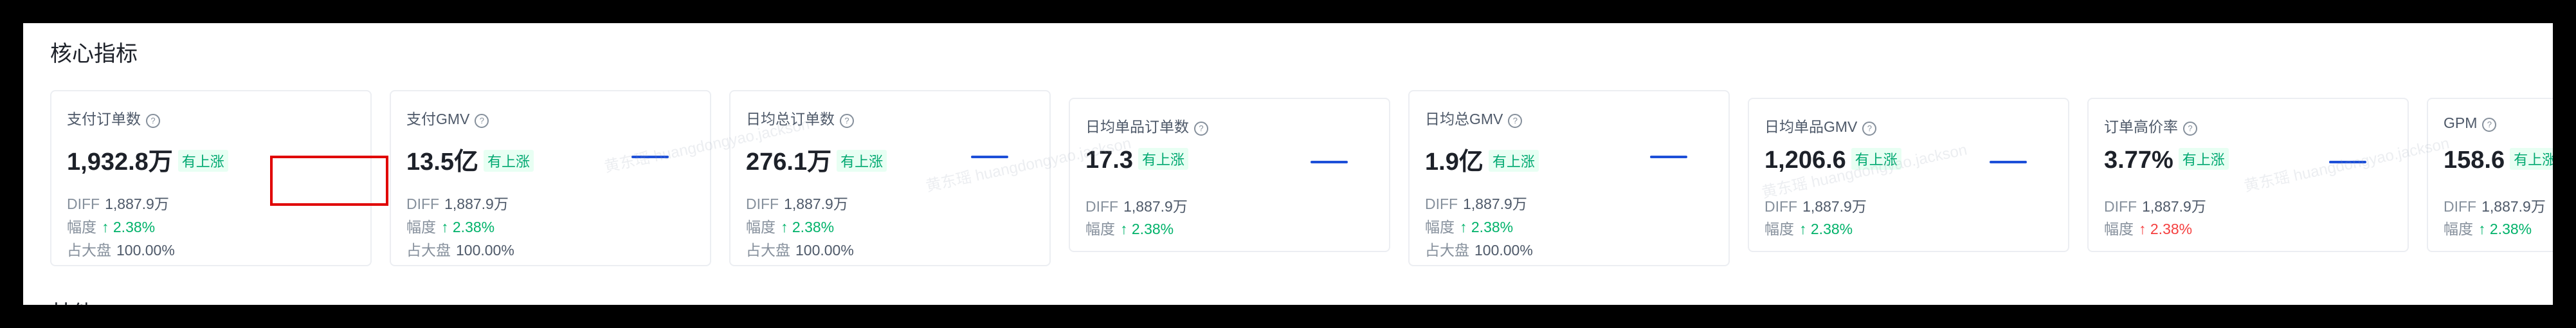 The height and width of the screenshot is (328, 2576). What do you see at coordinates (447, 118) in the screenshot?
I see `metric-title: 支付GMV?` at bounding box center [447, 118].